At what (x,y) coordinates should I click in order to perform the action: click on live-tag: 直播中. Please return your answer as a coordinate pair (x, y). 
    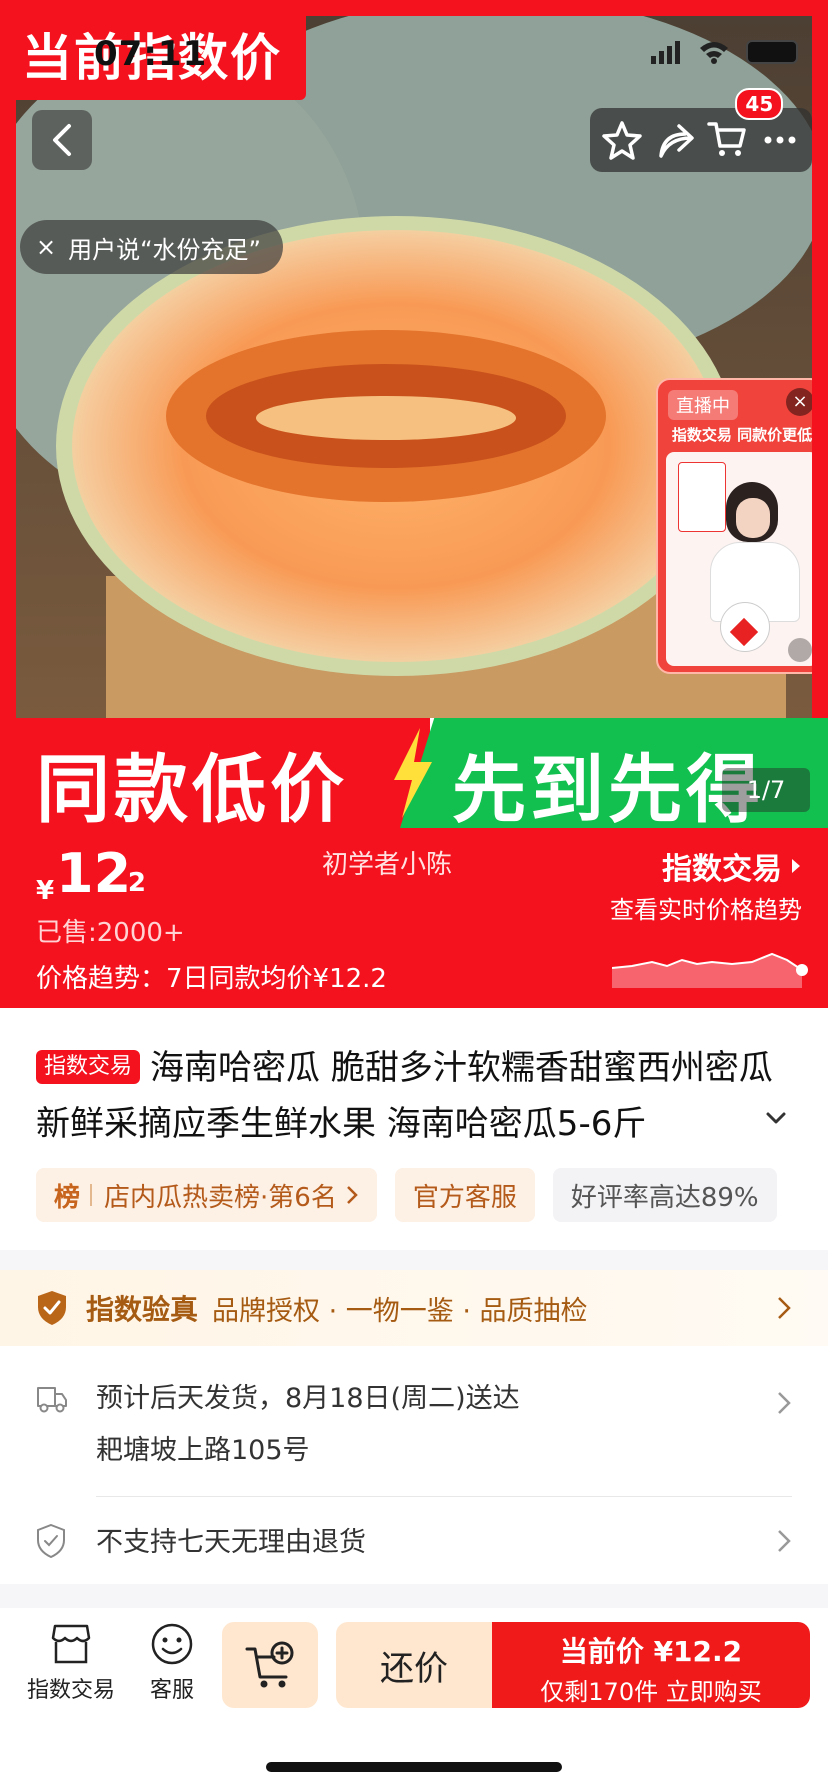
    Looking at the image, I should click on (703, 405).